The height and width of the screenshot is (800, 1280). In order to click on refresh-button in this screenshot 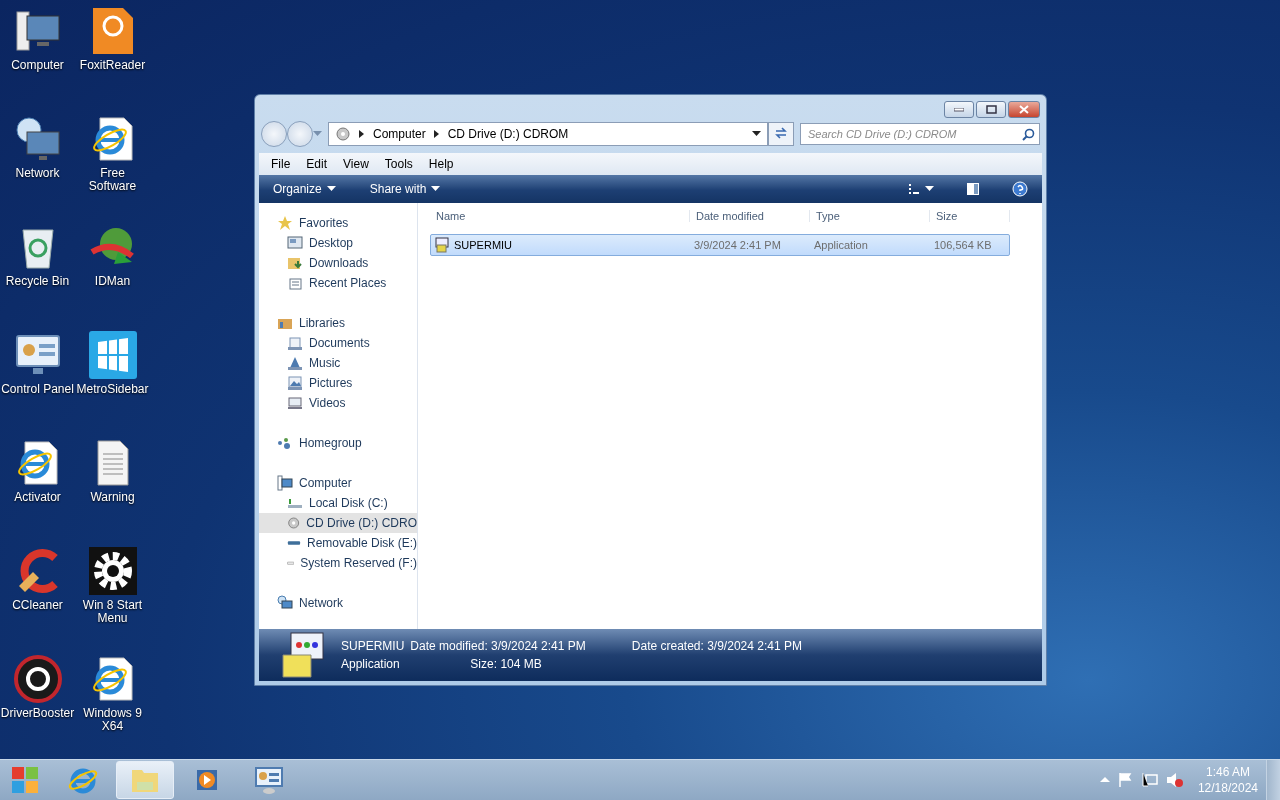, I will do `click(781, 134)`.